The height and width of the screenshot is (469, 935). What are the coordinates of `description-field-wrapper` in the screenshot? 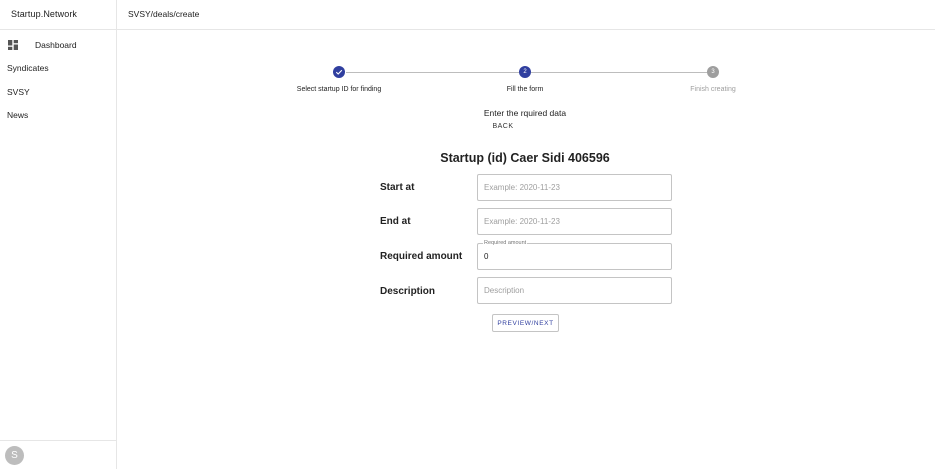 It's located at (574, 290).